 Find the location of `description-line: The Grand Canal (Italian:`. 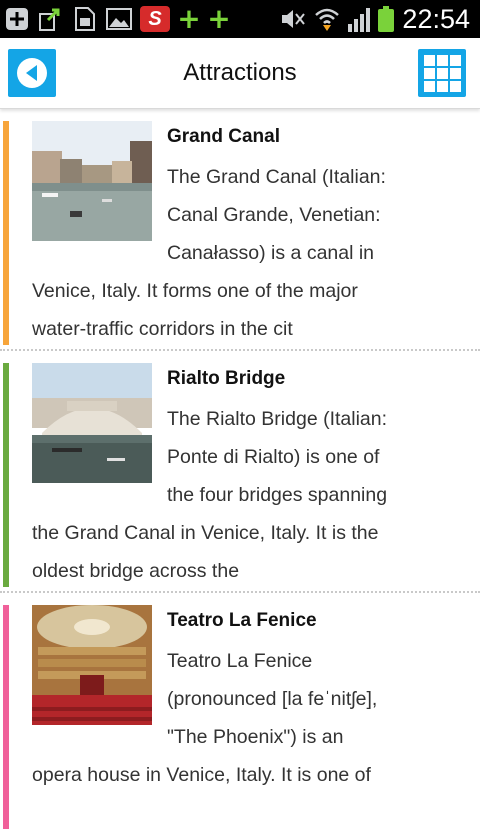

description-line: The Grand Canal (Italian: is located at coordinates (276, 177).